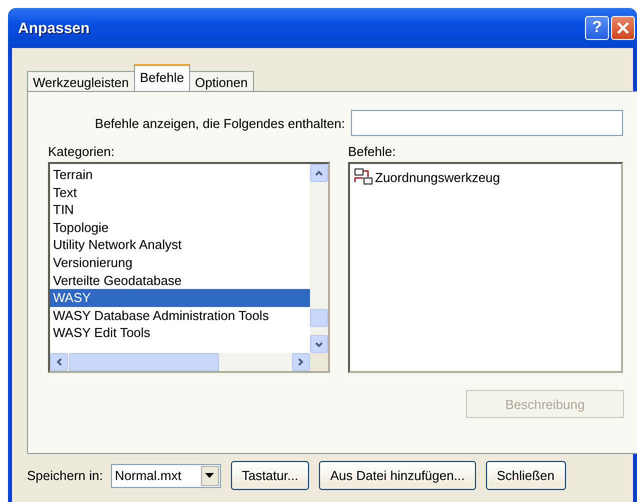 The width and height of the screenshot is (637, 502). Describe the element at coordinates (319, 362) in the screenshot. I see `scrollbar-corner` at that location.